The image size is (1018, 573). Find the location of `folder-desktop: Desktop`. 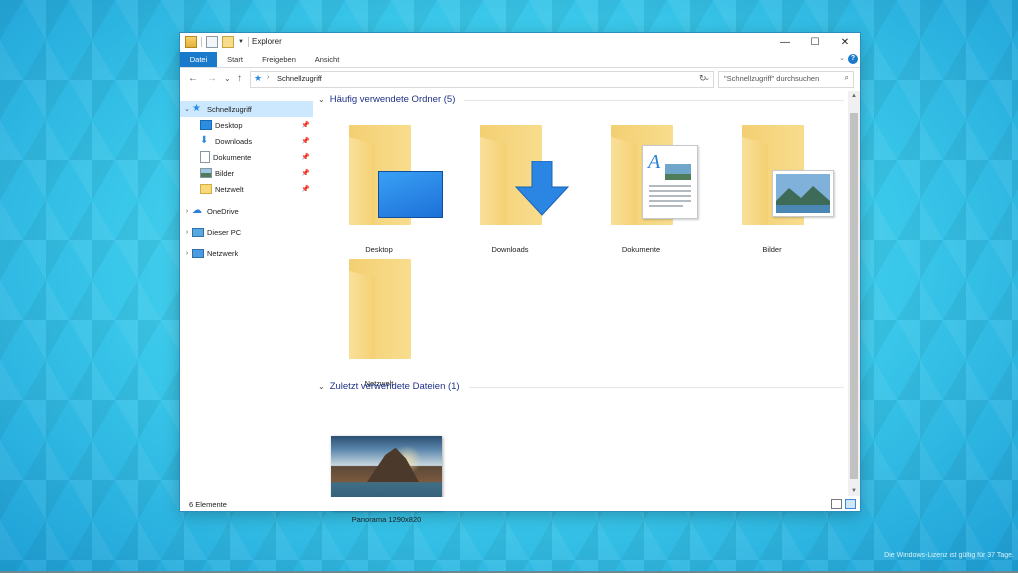

folder-desktop: Desktop is located at coordinates (383, 182).